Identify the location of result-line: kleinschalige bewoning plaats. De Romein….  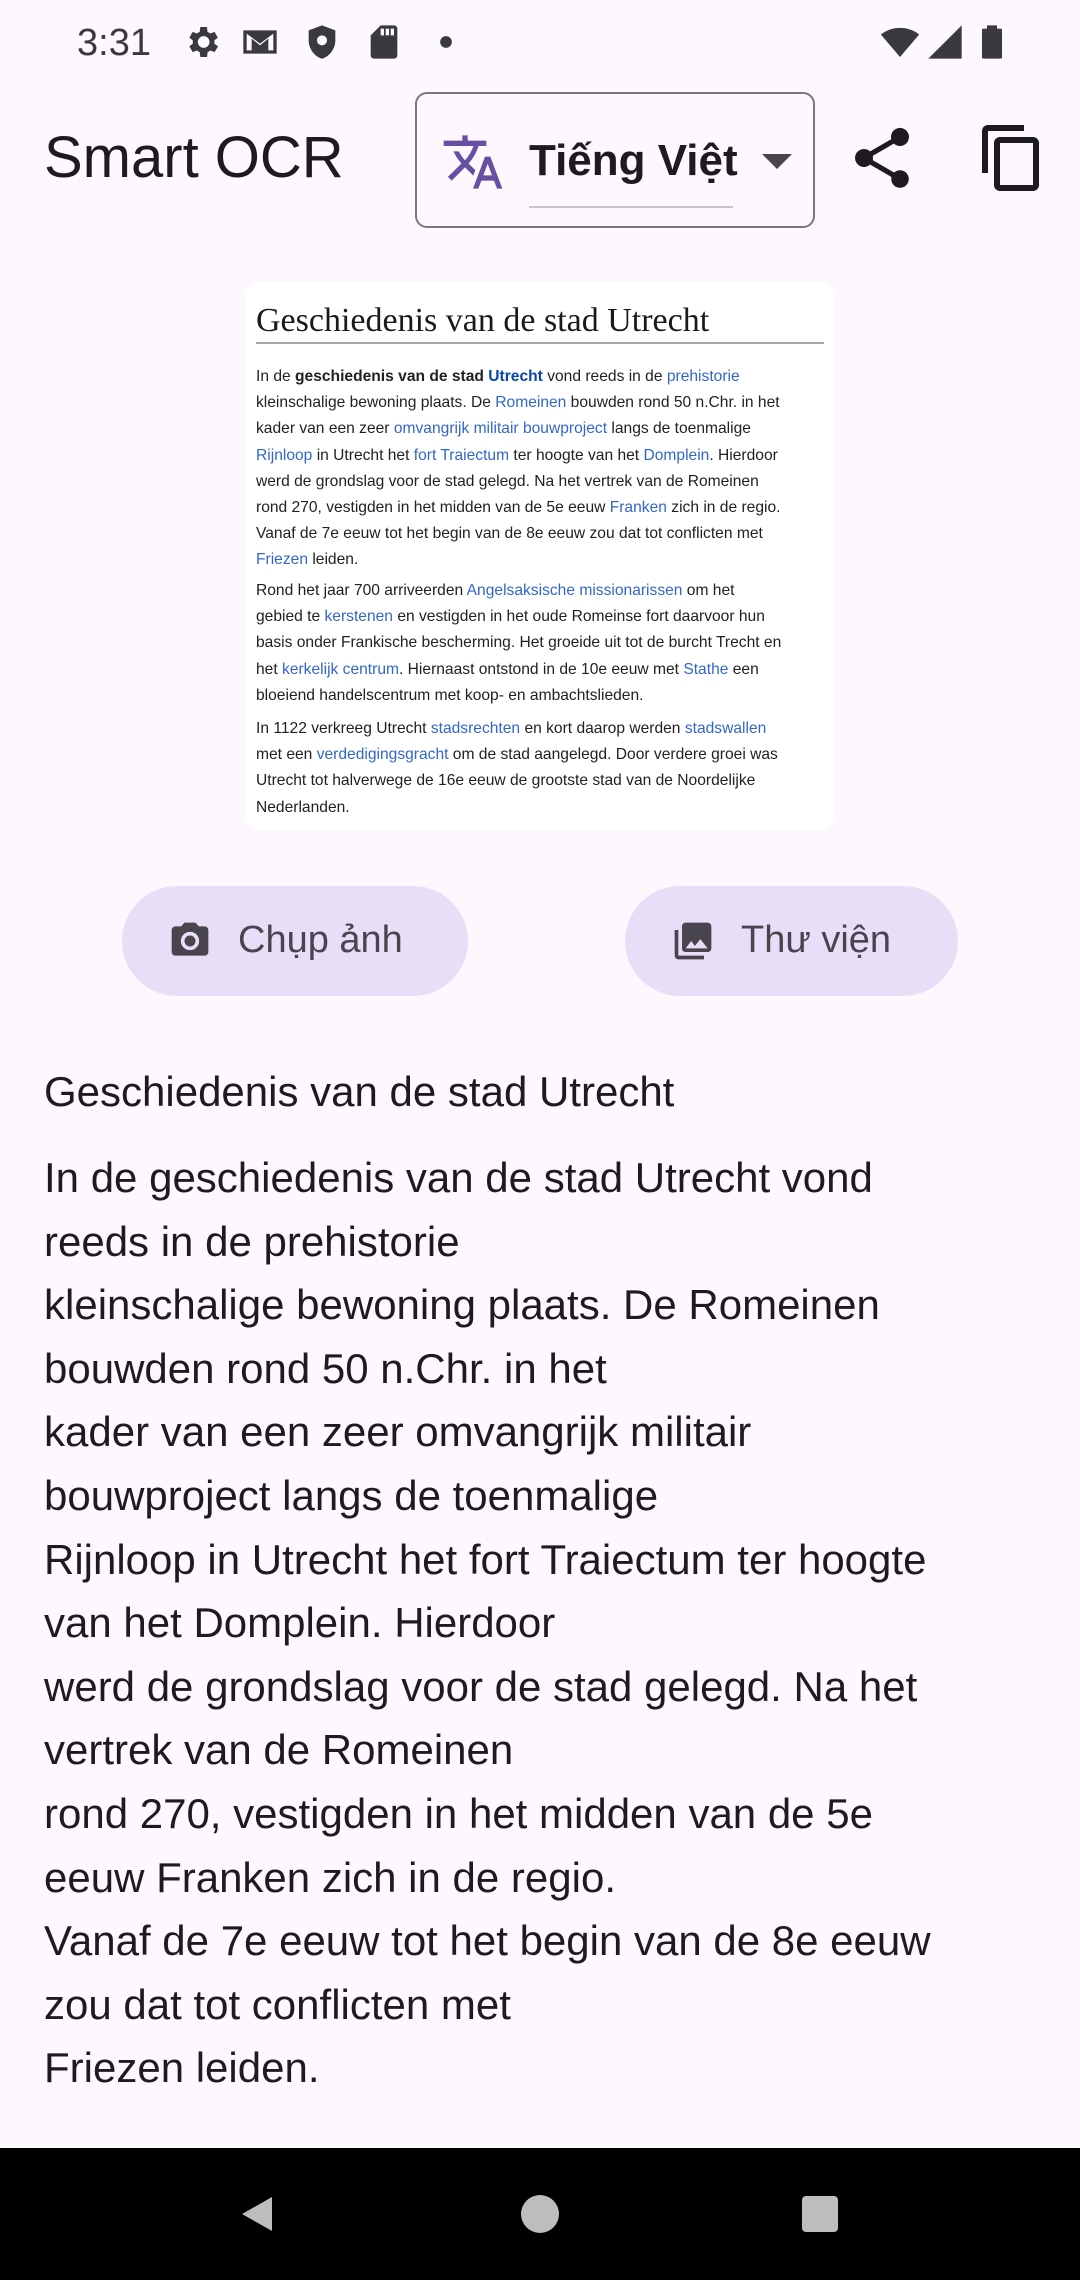
(462, 1305).